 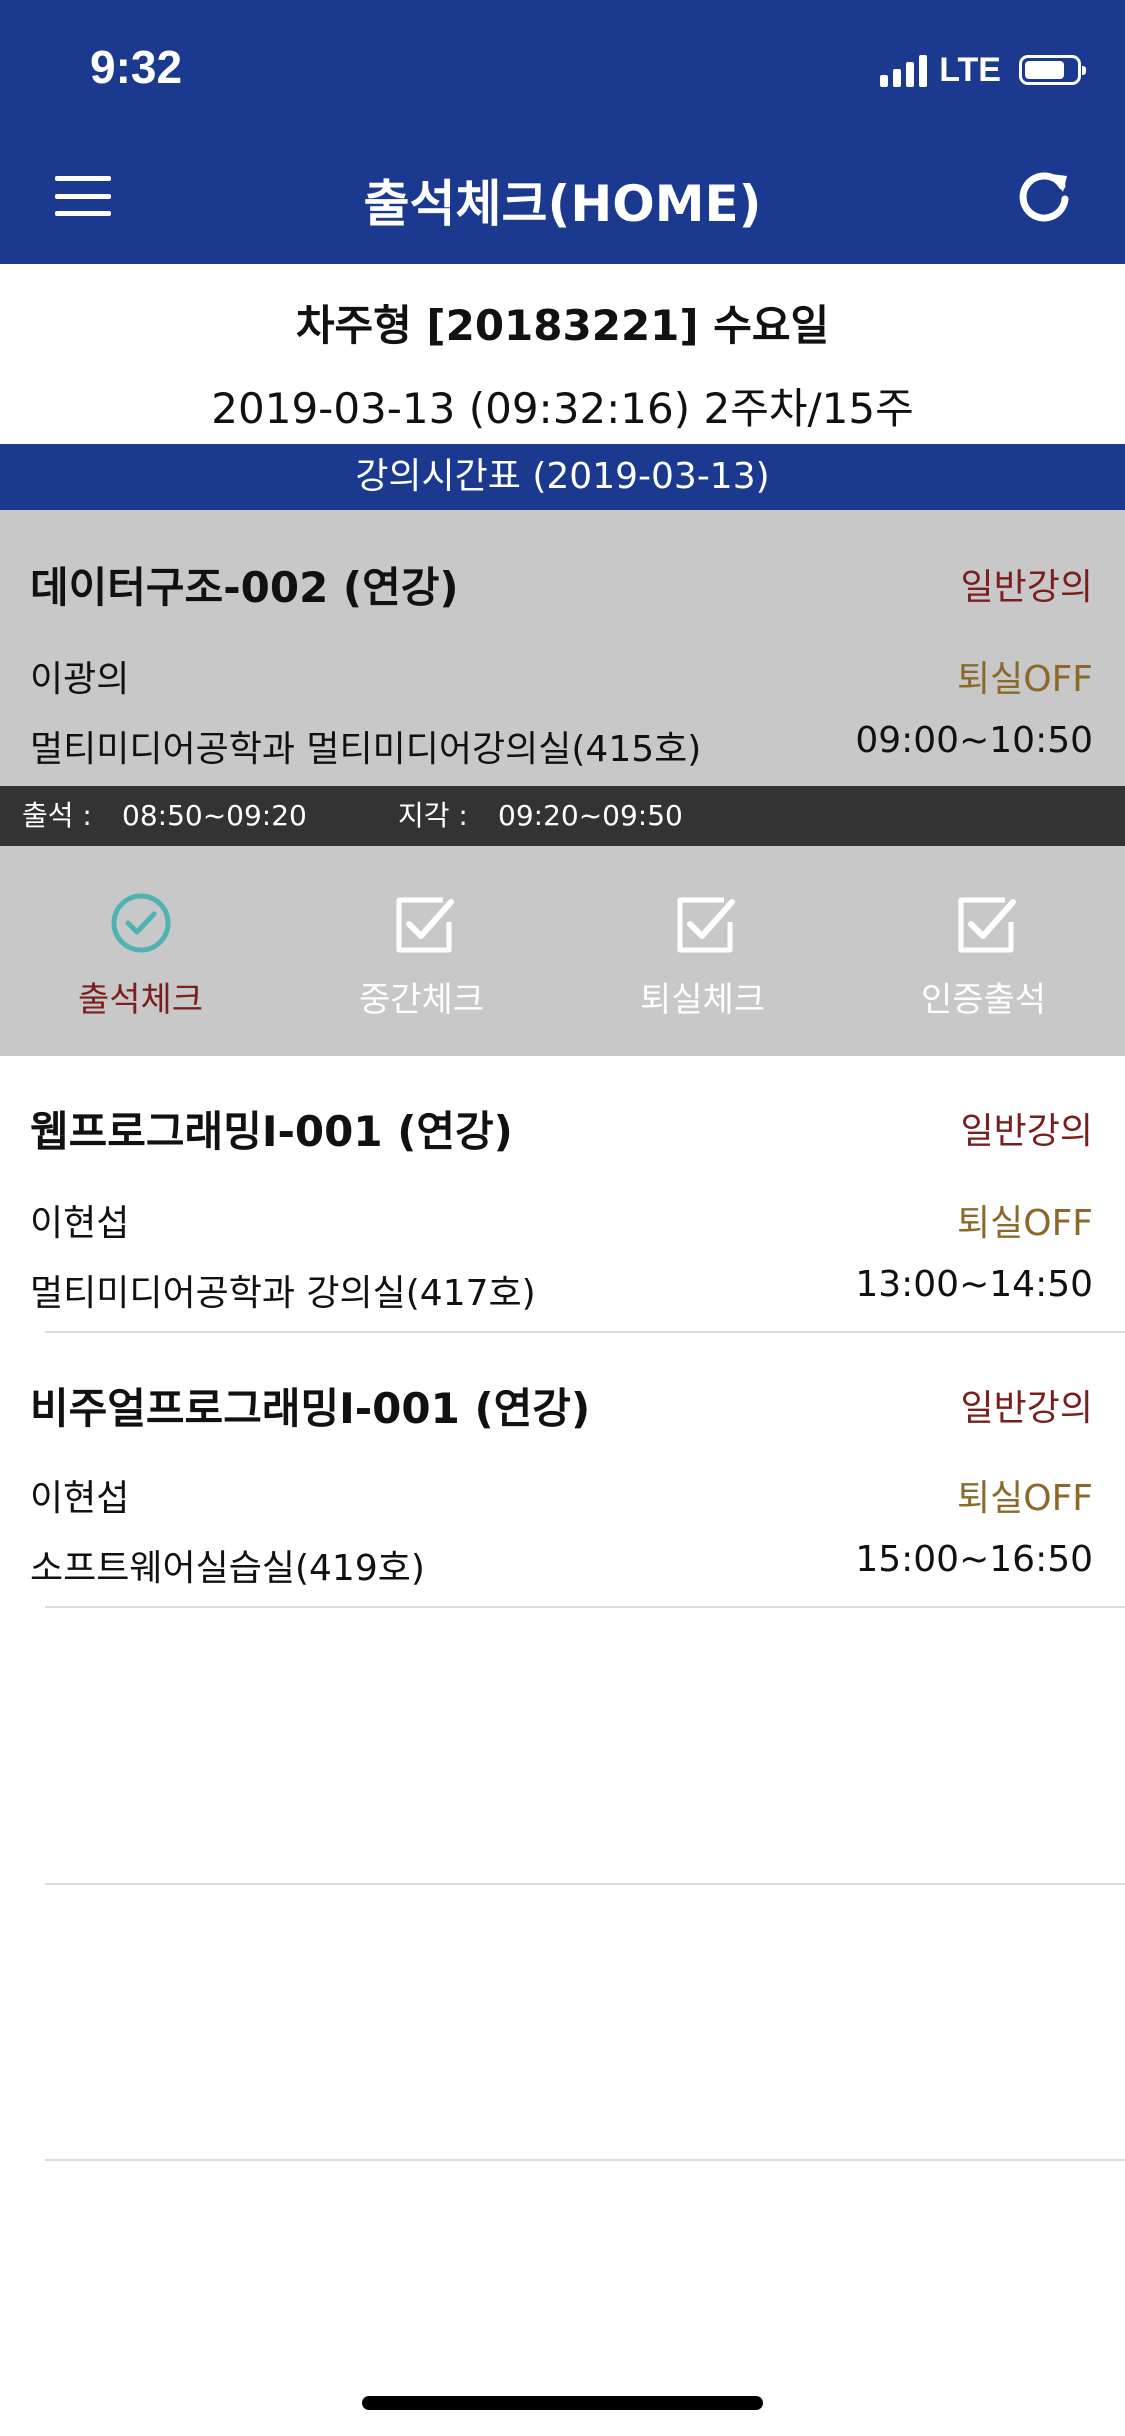 What do you see at coordinates (974, 1284) in the screenshot?
I see `course-time: 13:00~14:50` at bounding box center [974, 1284].